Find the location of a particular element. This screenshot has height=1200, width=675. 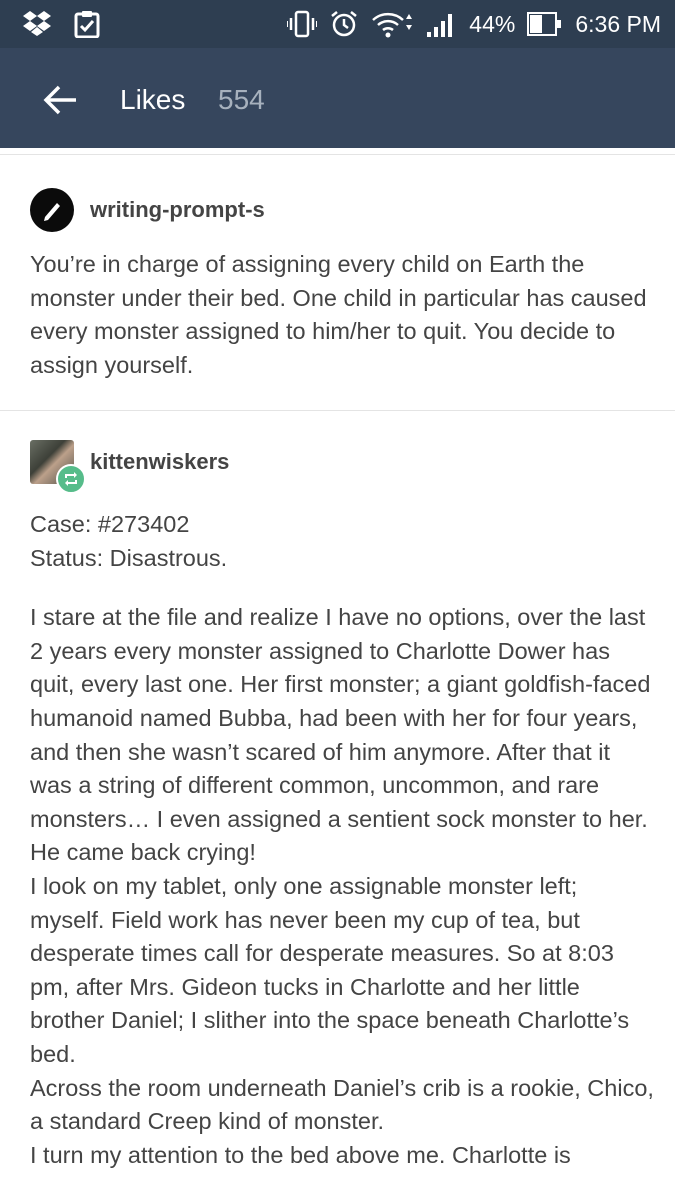

back-button is located at coordinates (60, 100).